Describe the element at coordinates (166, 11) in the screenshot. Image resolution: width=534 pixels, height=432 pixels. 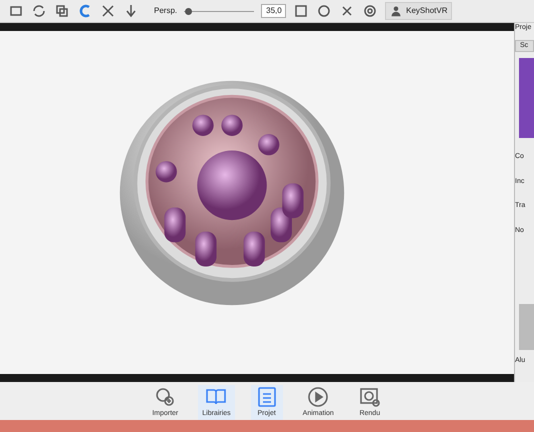
I see `perspective-label: Persp.` at that location.